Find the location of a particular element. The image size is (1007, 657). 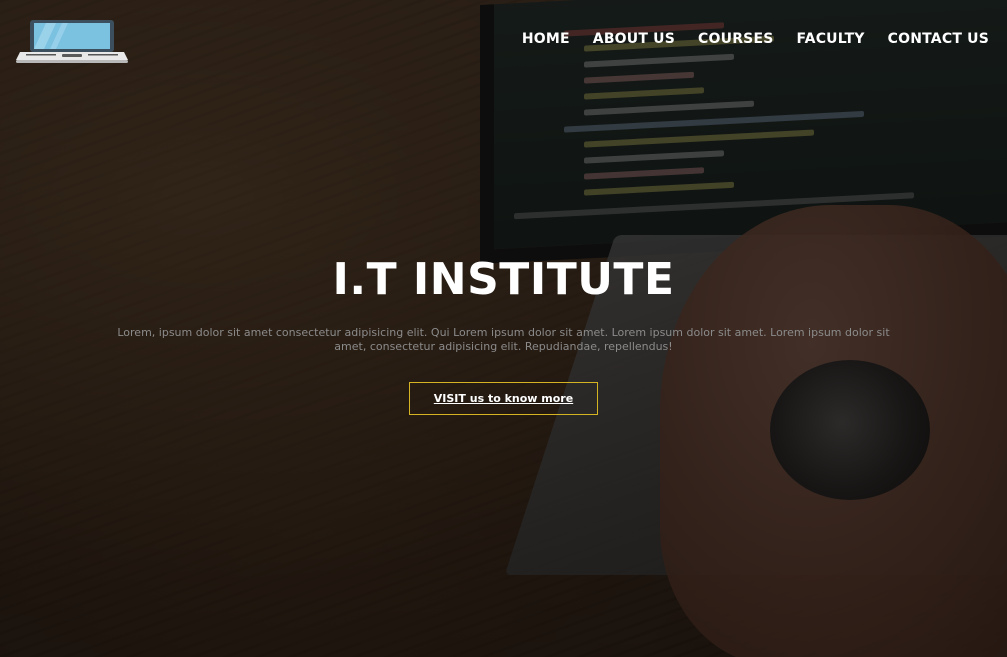

nav-contact-us: CONTACT US is located at coordinates (938, 39).